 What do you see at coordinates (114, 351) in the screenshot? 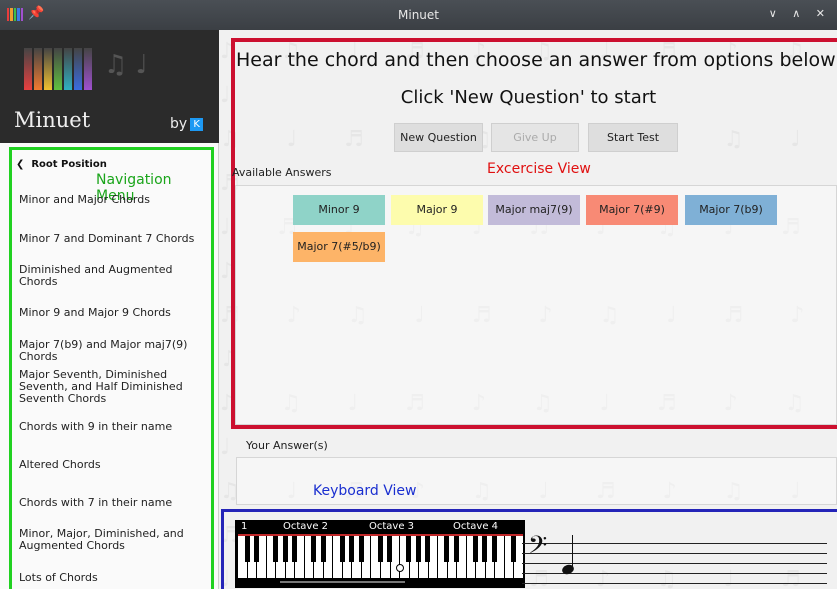
I see `nav-item-major7b9-maj79: Major 7(b9) and Major maj7(9) Chords` at bounding box center [114, 351].